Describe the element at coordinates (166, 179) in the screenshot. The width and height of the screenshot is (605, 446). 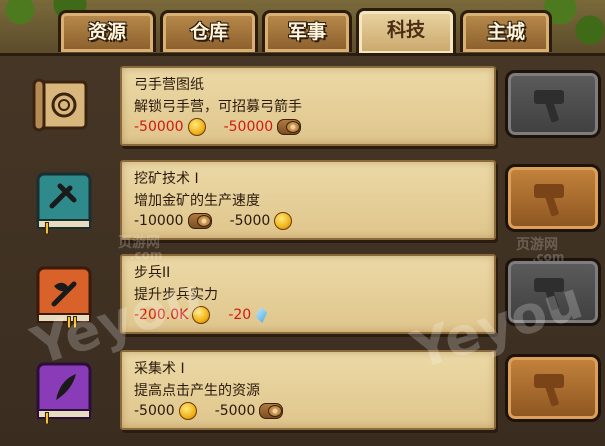
I see `item-title: 挖矿技术 I` at that location.